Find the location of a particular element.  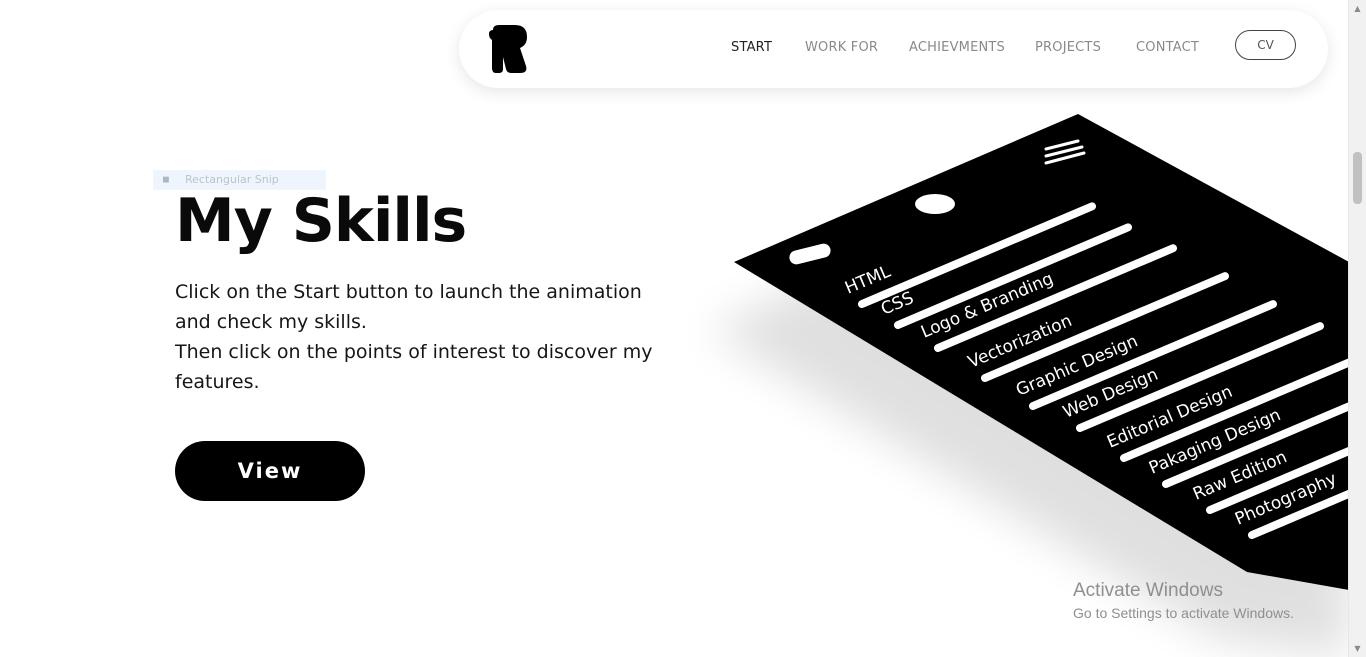

skill-label: Graphic Design is located at coordinates (1077, 365).